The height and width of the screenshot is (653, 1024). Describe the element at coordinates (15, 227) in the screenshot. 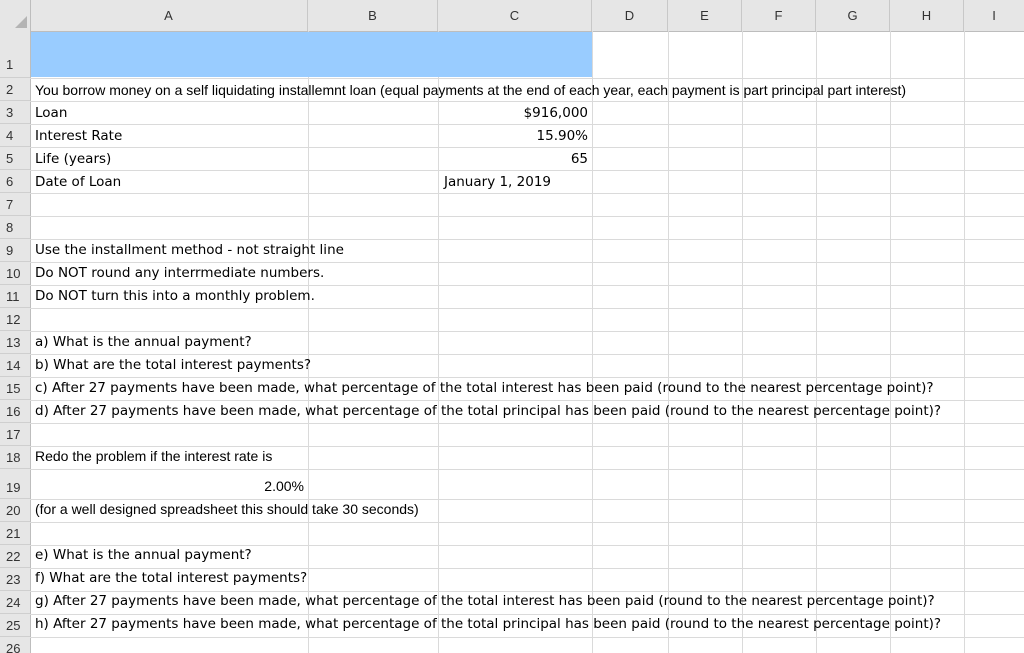

I see `row-header-8: 8` at that location.